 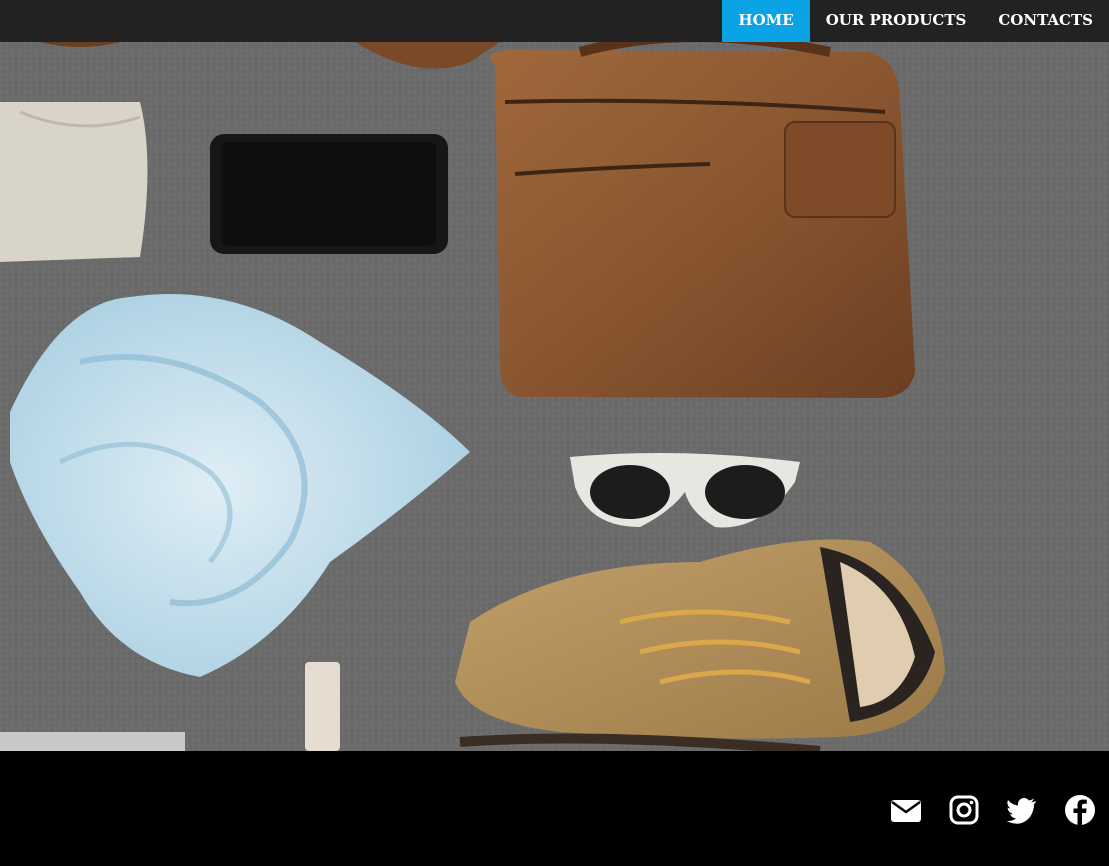 What do you see at coordinates (993, 810) in the screenshot?
I see `social-links` at bounding box center [993, 810].